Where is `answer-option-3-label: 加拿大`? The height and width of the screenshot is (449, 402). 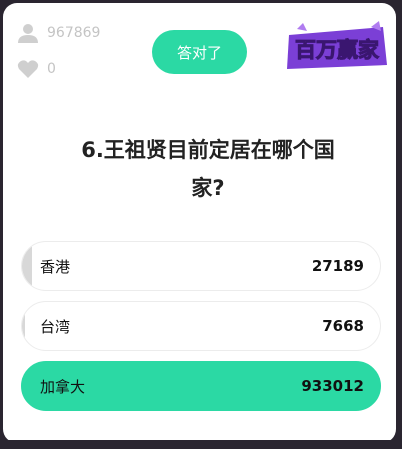 answer-option-3-label: 加拿大 is located at coordinates (63, 386).